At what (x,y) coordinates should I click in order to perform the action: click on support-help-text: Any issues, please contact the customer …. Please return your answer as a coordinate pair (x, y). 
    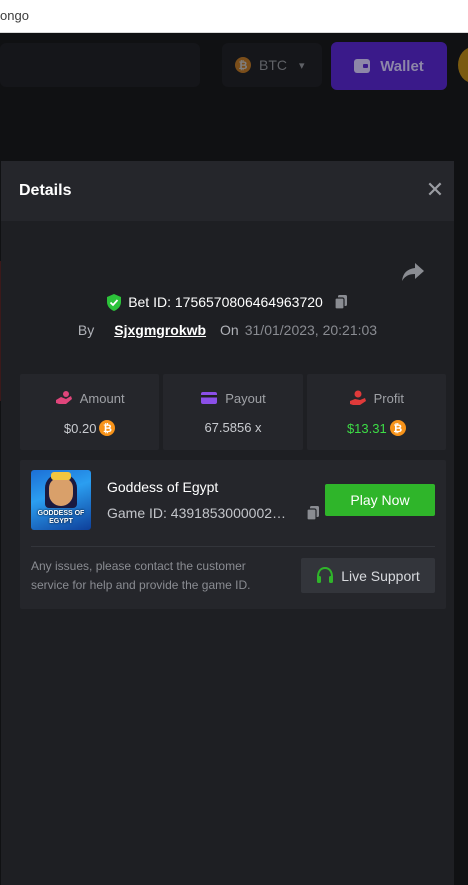
    Looking at the image, I should click on (141, 575).